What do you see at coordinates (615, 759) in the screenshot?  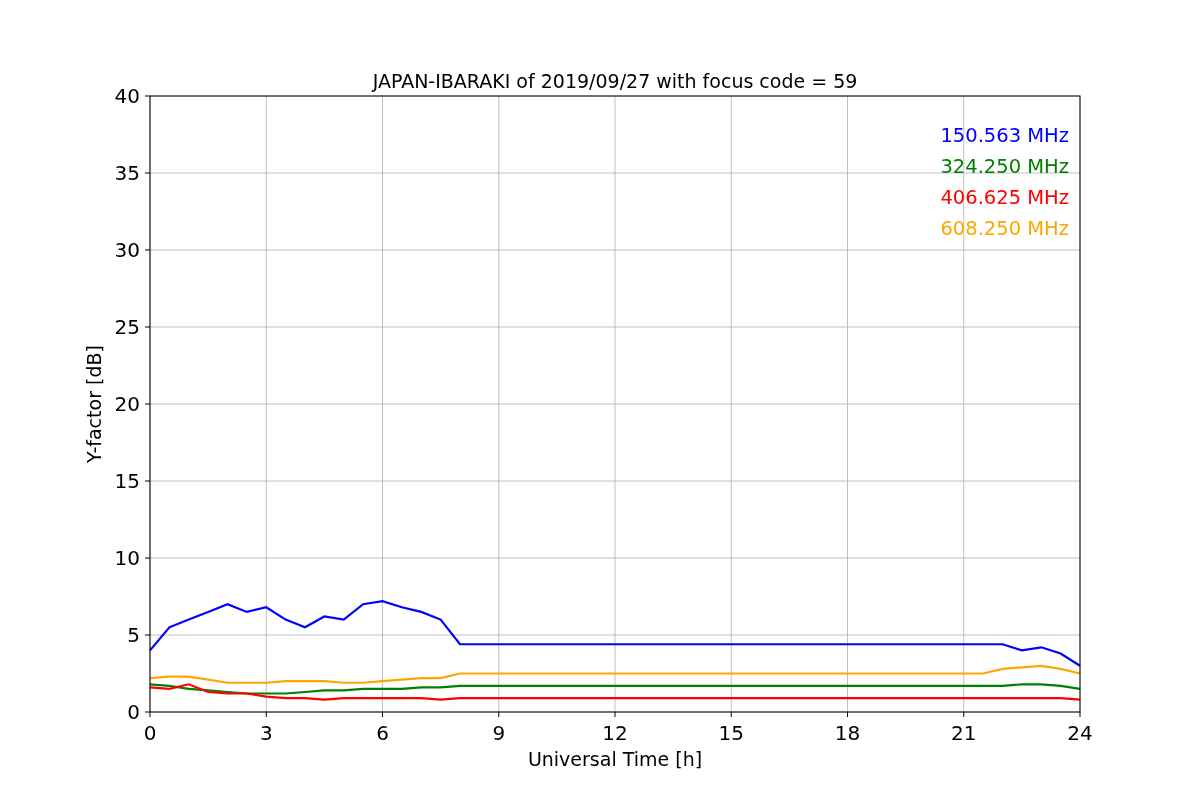 I see `x-axis-label: Universal Time [h]` at bounding box center [615, 759].